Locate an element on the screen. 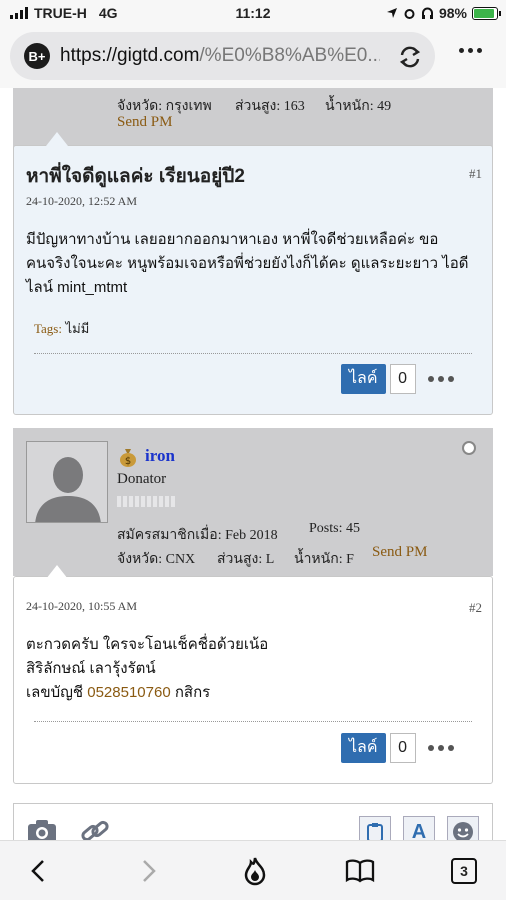 The width and height of the screenshot is (506, 900). money-bag-icon: $ is located at coordinates (128, 458).